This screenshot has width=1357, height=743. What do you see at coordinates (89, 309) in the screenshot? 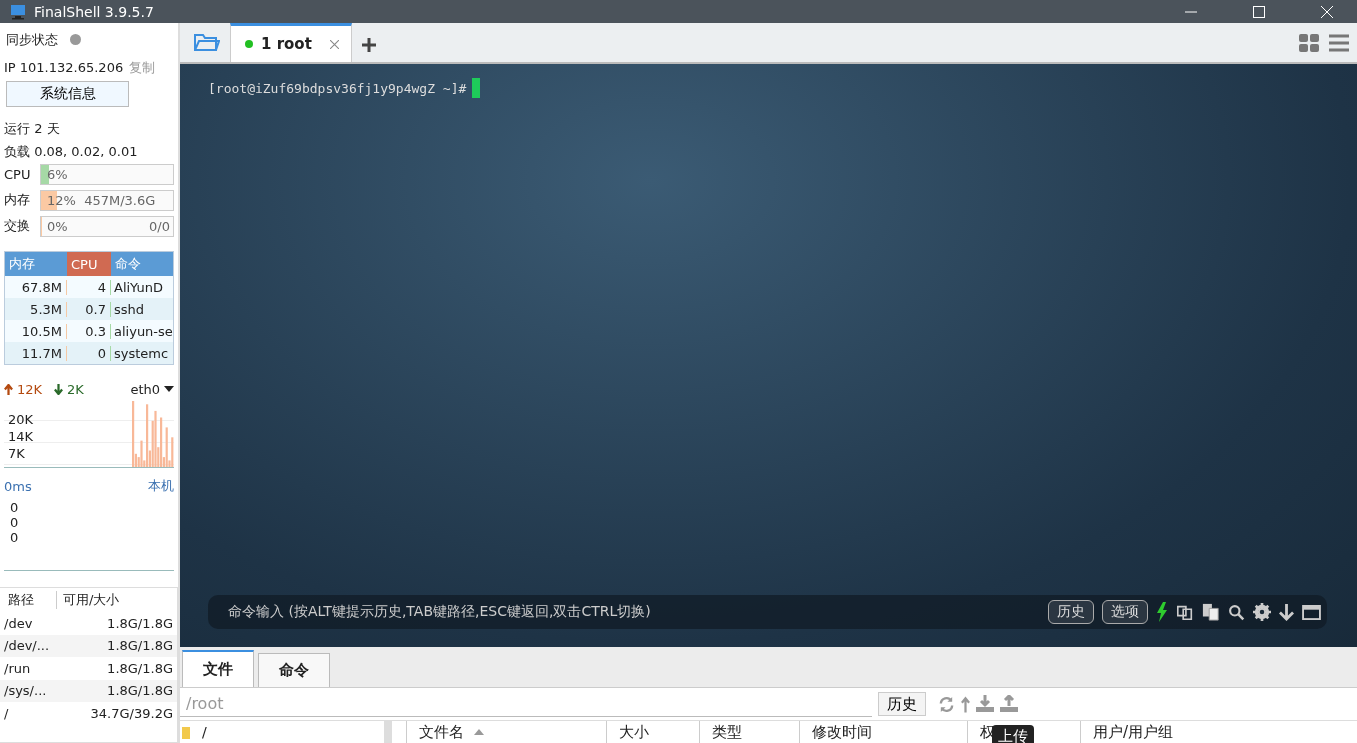
I see `table-cell: 0.7` at bounding box center [89, 309].